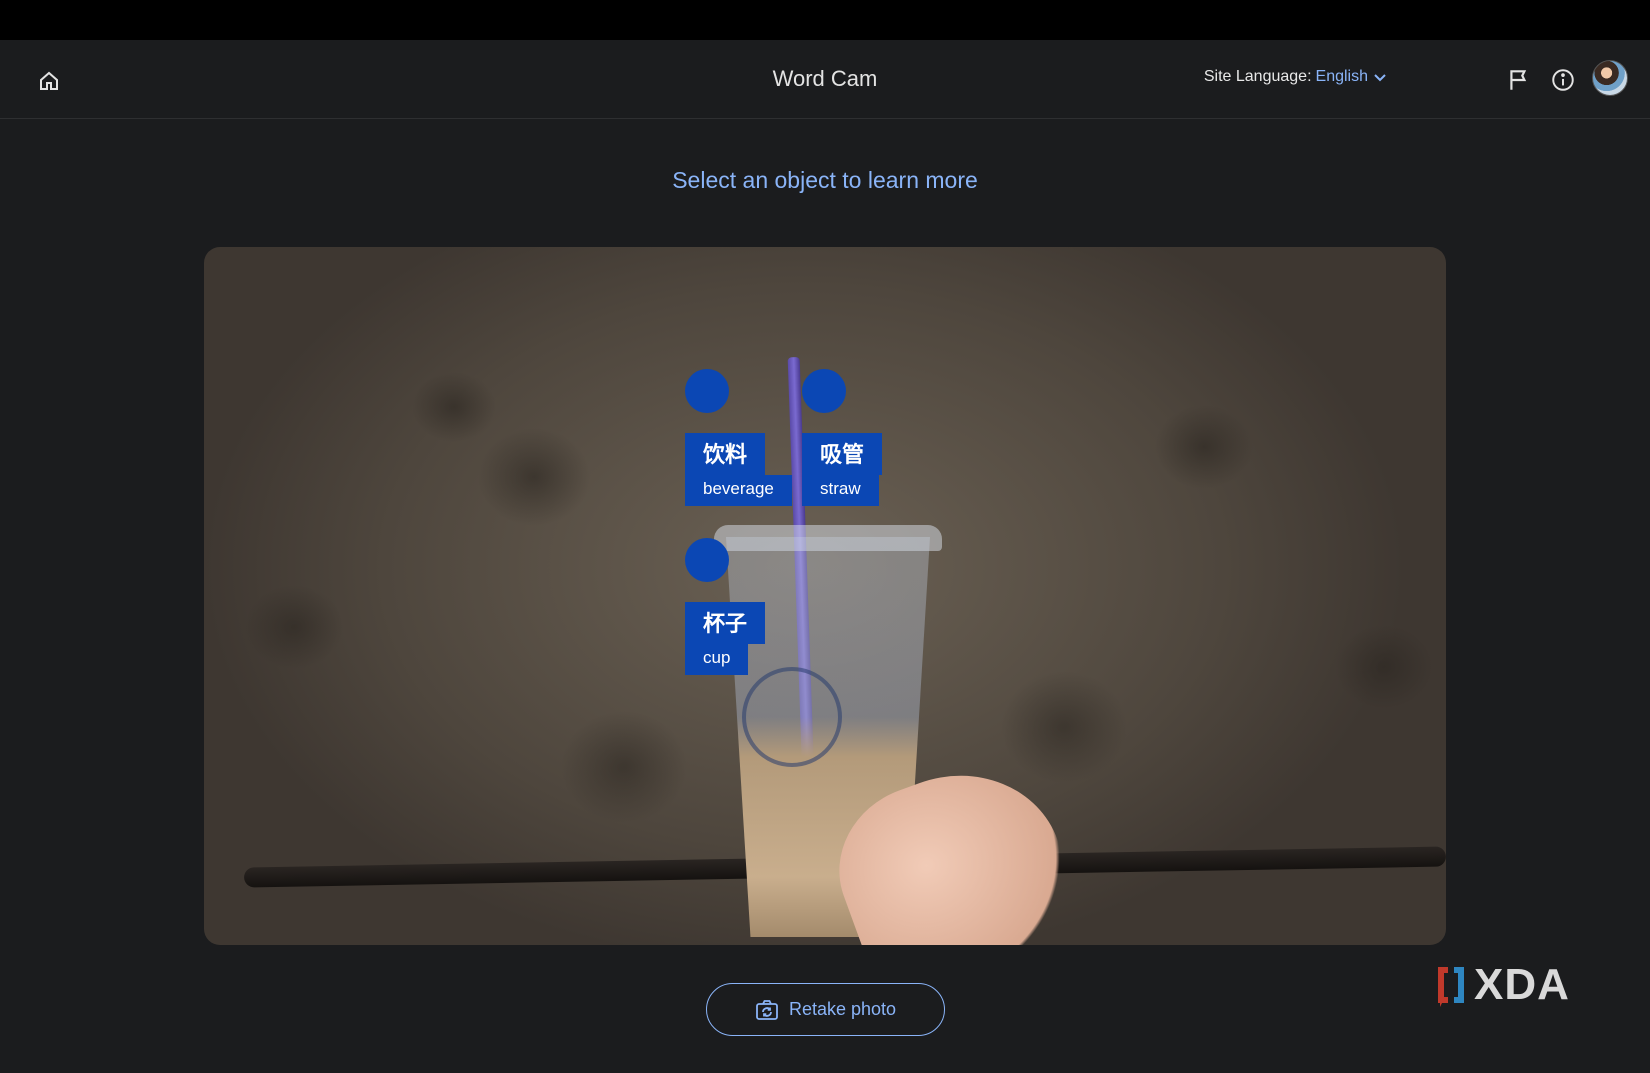 Image resolution: width=1650 pixels, height=1073 pixels. Describe the element at coordinates (725, 454) in the screenshot. I see `label-native-word: 饮料` at that location.